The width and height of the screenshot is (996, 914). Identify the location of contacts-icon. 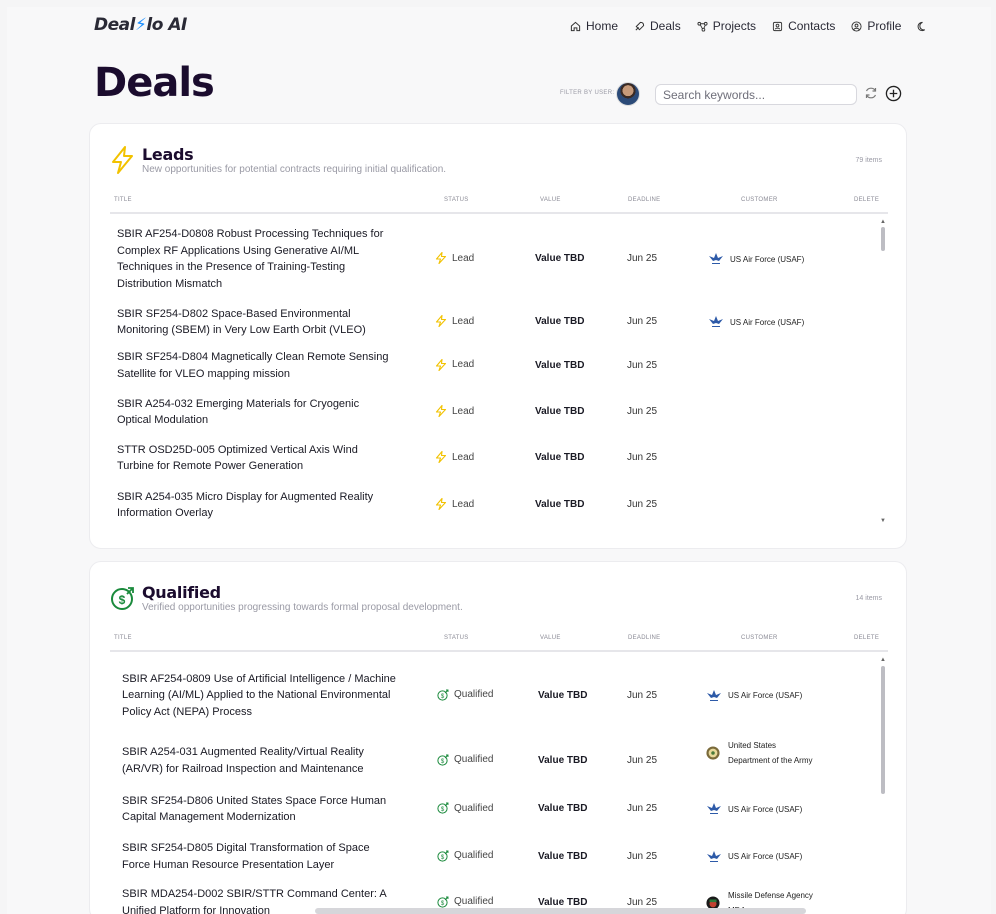
(777, 26).